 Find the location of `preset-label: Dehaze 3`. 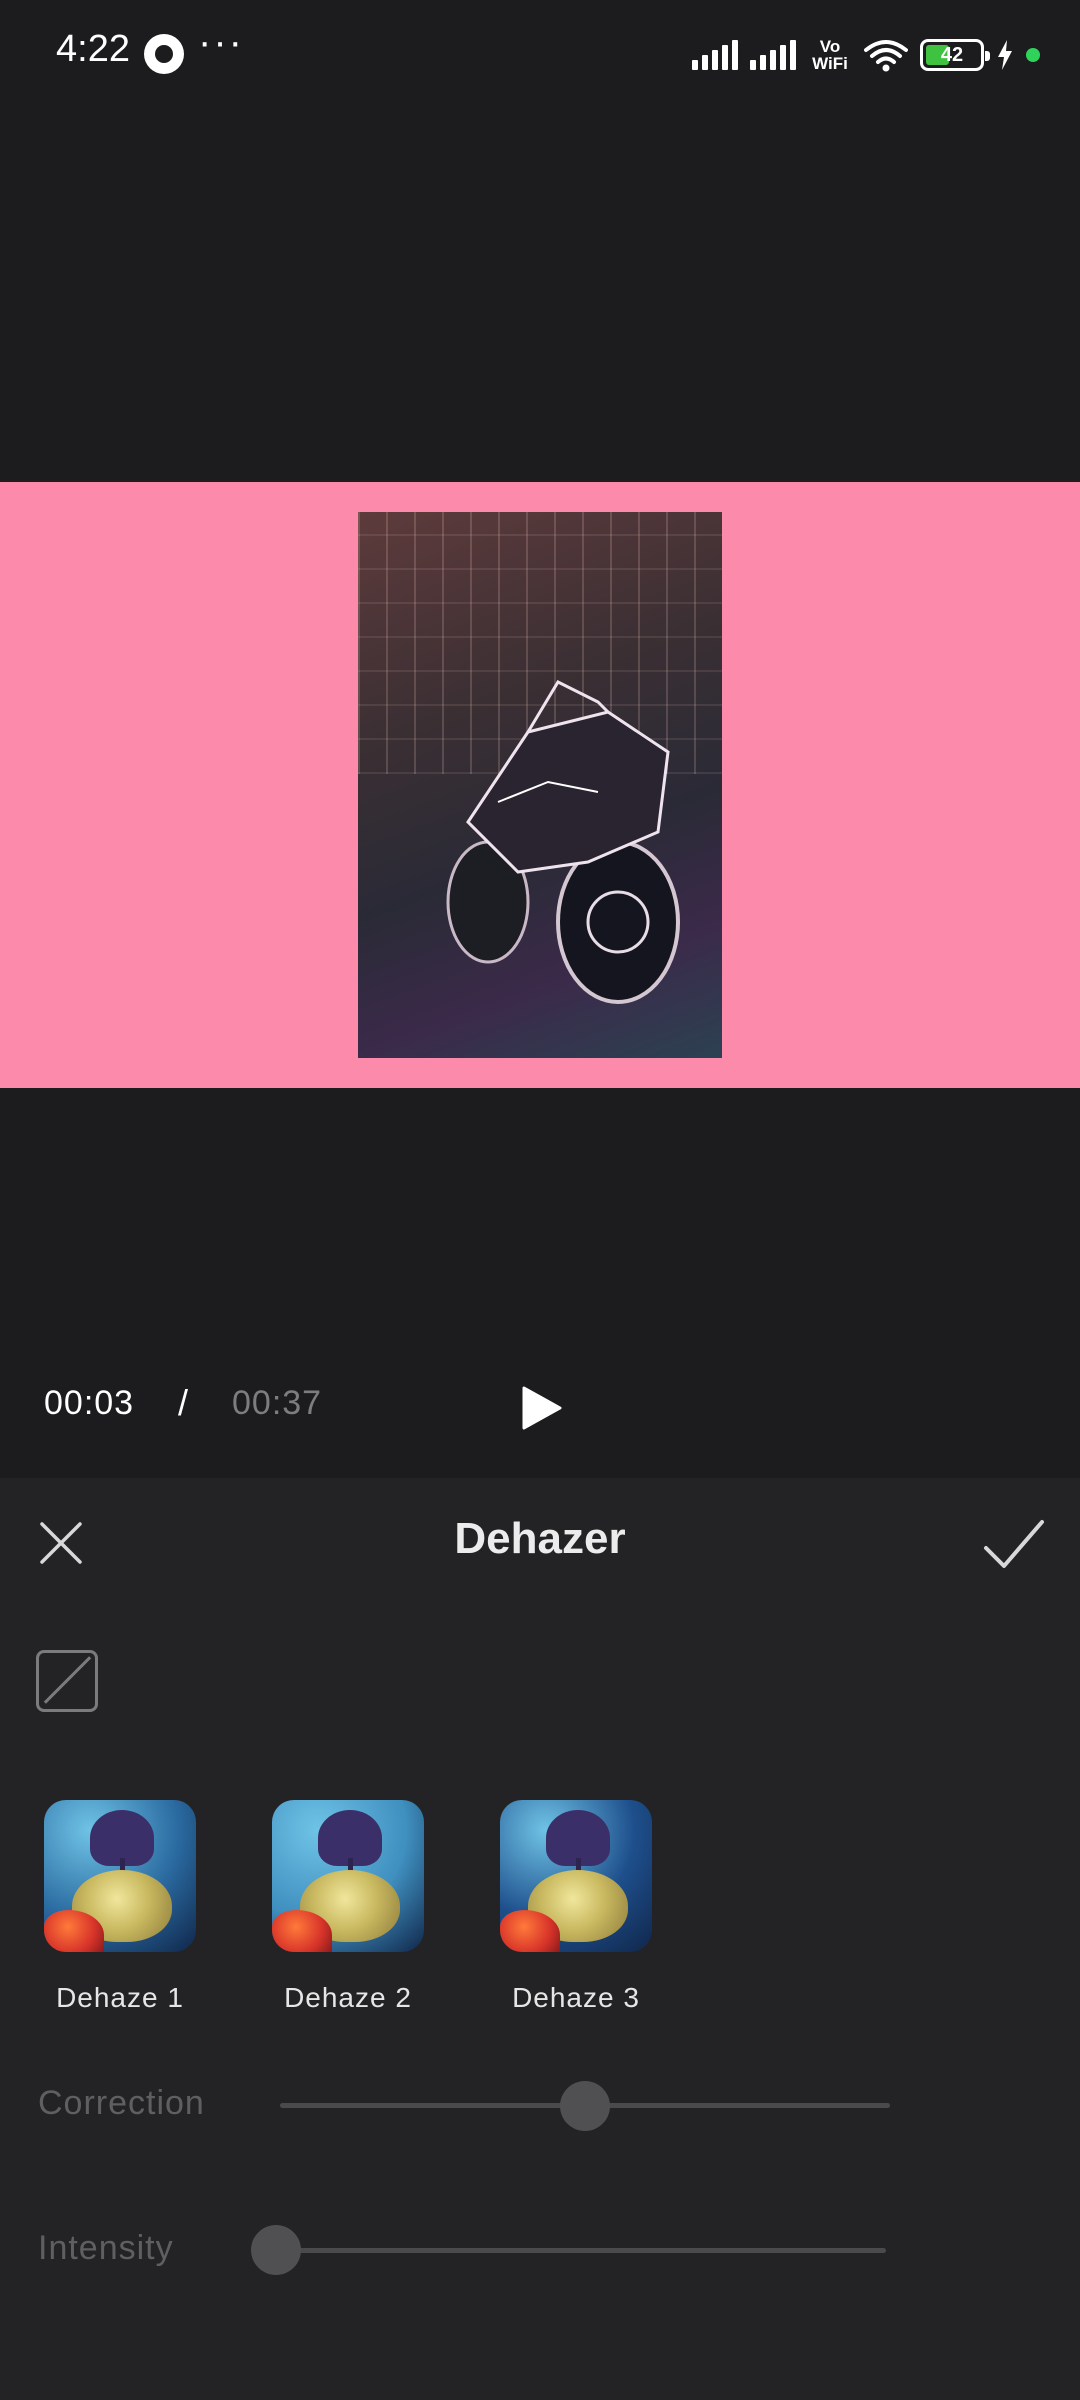

preset-label: Dehaze 3 is located at coordinates (576, 1997).